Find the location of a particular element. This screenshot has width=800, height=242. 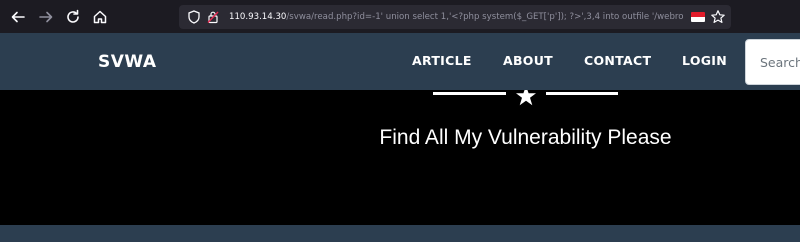

arrow-right-icon is located at coordinates (46, 17).